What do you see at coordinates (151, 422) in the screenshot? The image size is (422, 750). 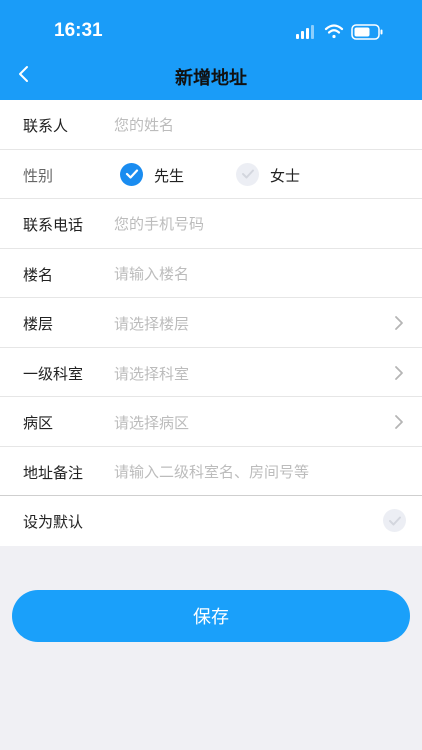 I see `ward-select: 请选择病区` at bounding box center [151, 422].